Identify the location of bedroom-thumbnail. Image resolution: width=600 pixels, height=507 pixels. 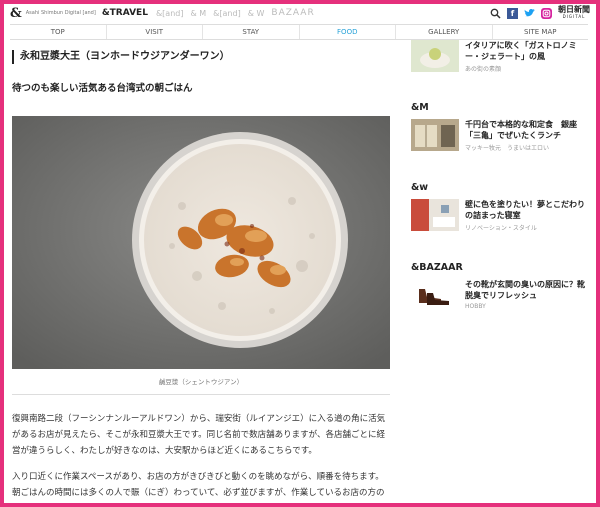
(435, 215).